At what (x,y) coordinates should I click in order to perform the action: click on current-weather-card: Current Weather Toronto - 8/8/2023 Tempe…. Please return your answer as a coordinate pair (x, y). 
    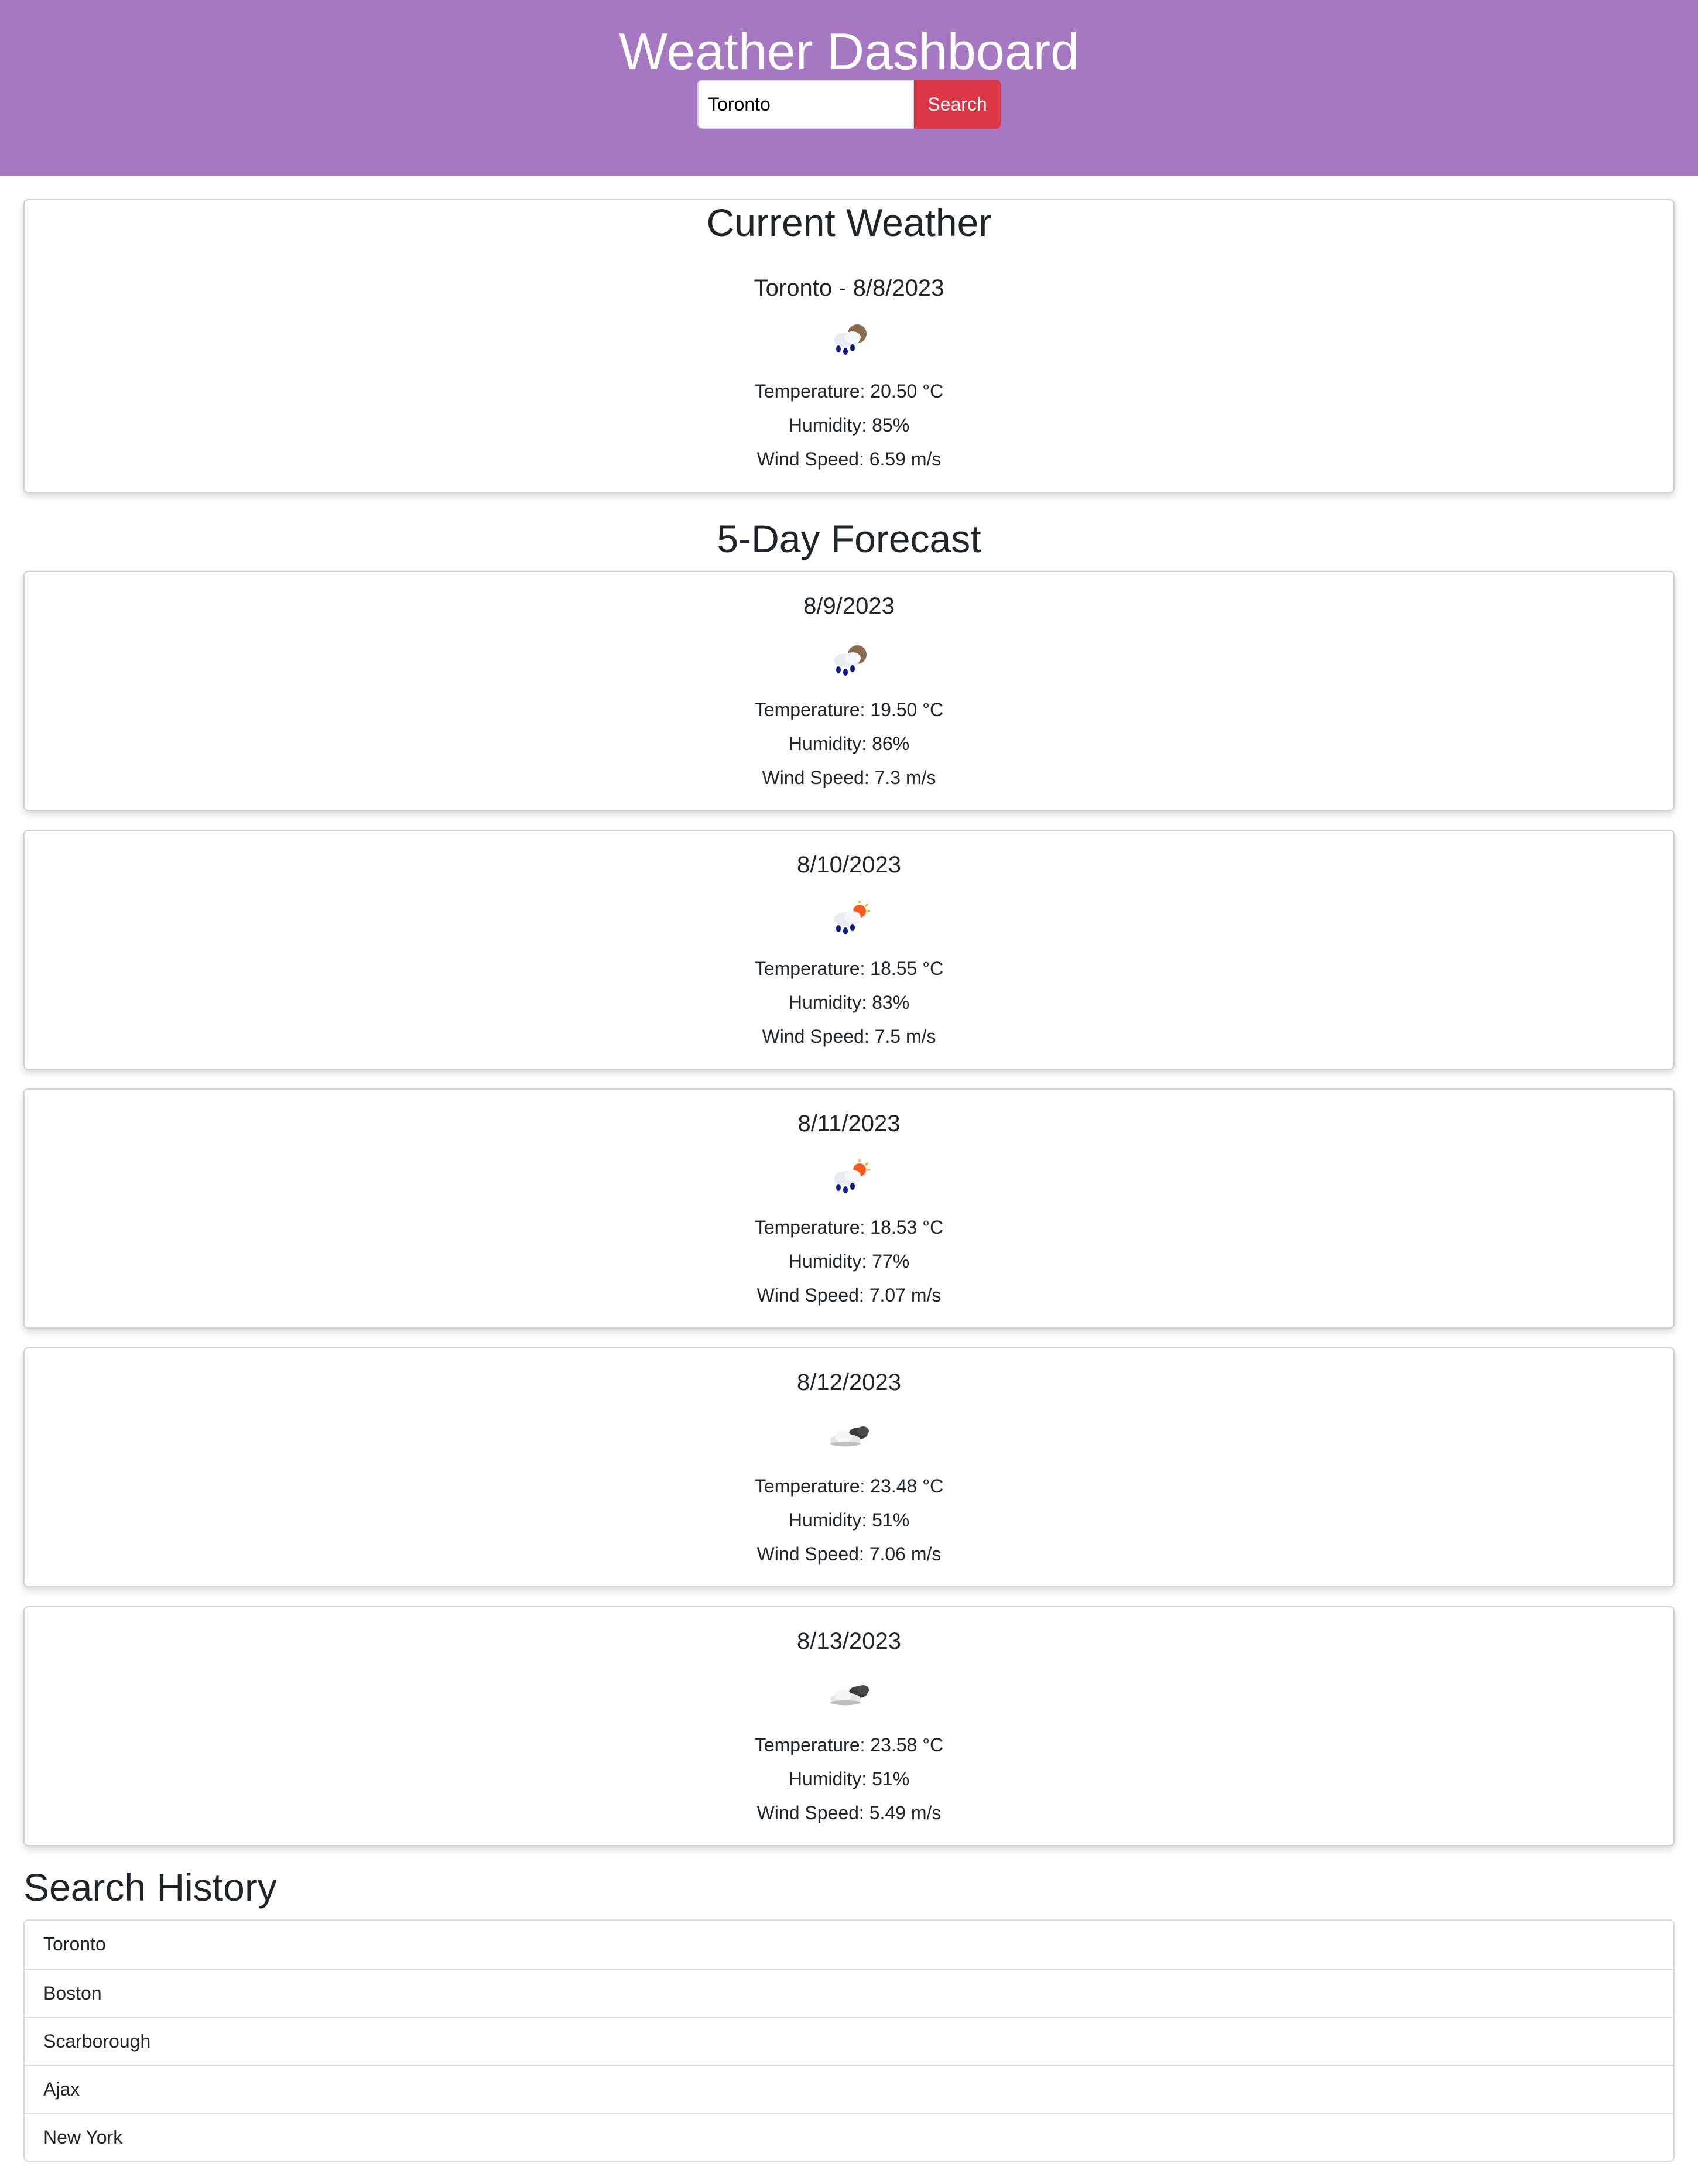
    Looking at the image, I should click on (849, 346).